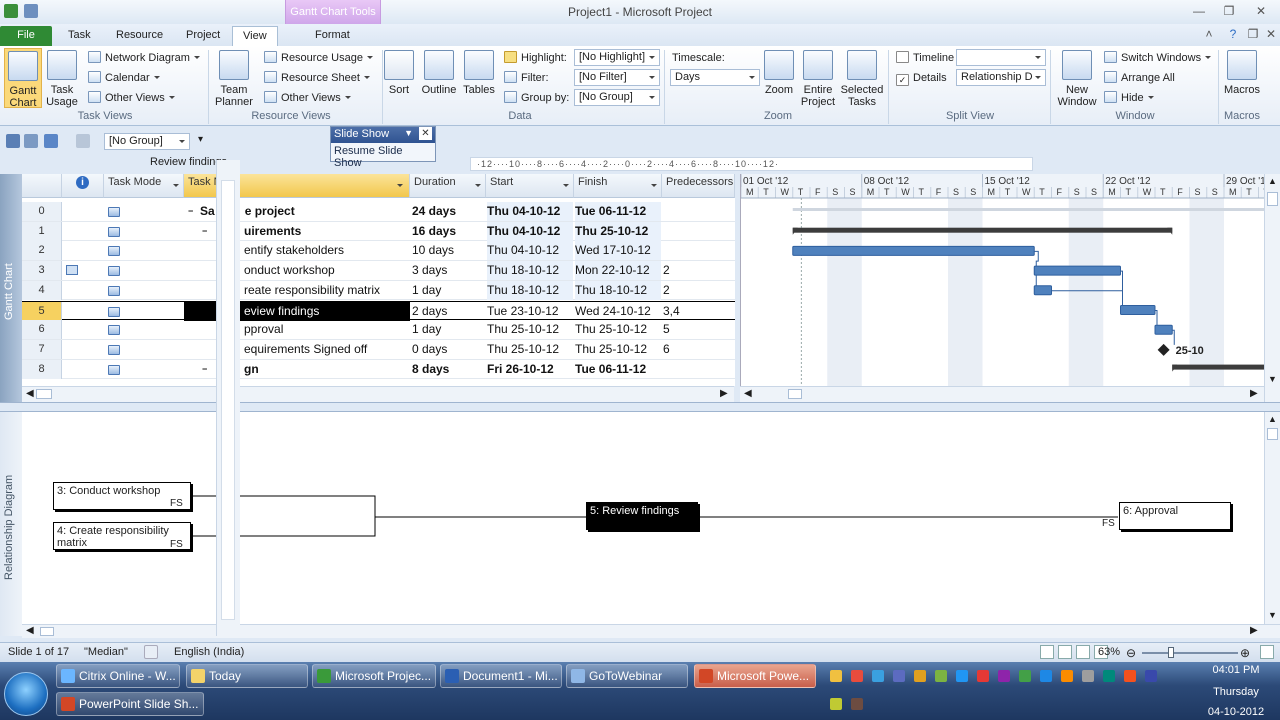 The height and width of the screenshot is (720, 1280). Describe the element at coordinates (151, 652) in the screenshot. I see `spelling-icon` at that location.